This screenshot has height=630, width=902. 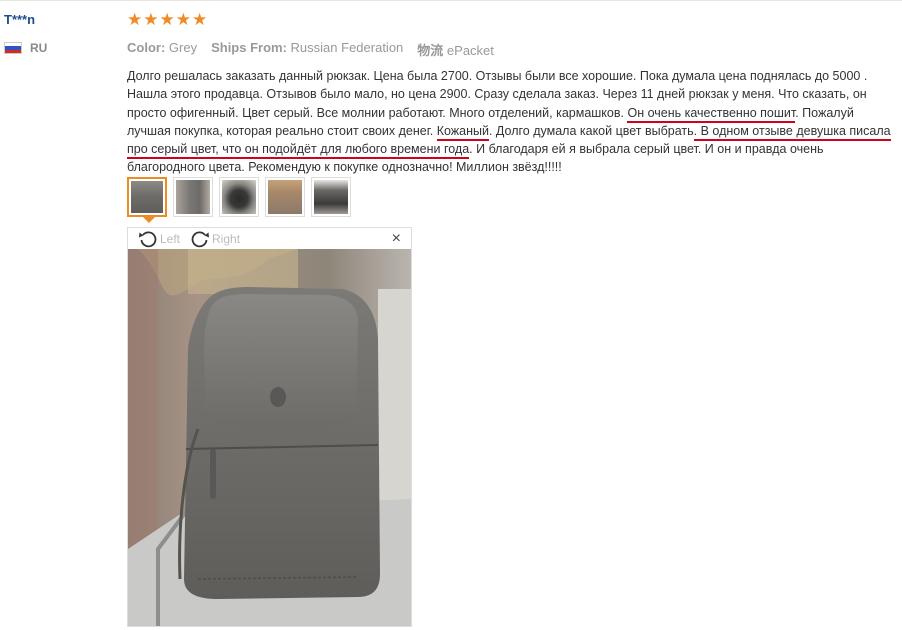 What do you see at coordinates (159, 239) in the screenshot?
I see `rotate-left-button: Left` at bounding box center [159, 239].